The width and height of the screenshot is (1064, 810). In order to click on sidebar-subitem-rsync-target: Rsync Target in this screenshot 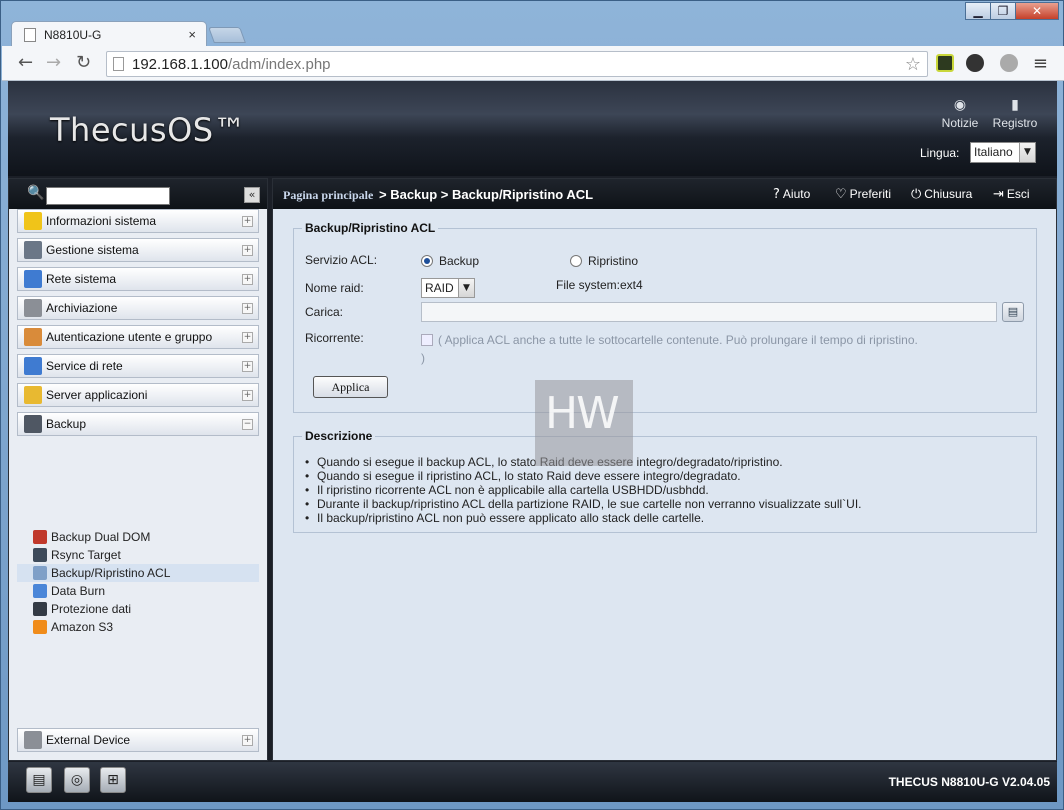, I will do `click(138, 555)`.